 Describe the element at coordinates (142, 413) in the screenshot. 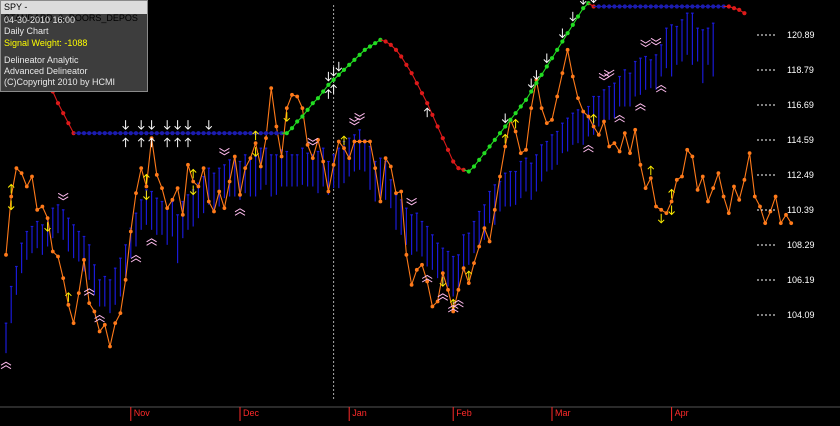

I see `x-axis-month-label: Nov` at that location.